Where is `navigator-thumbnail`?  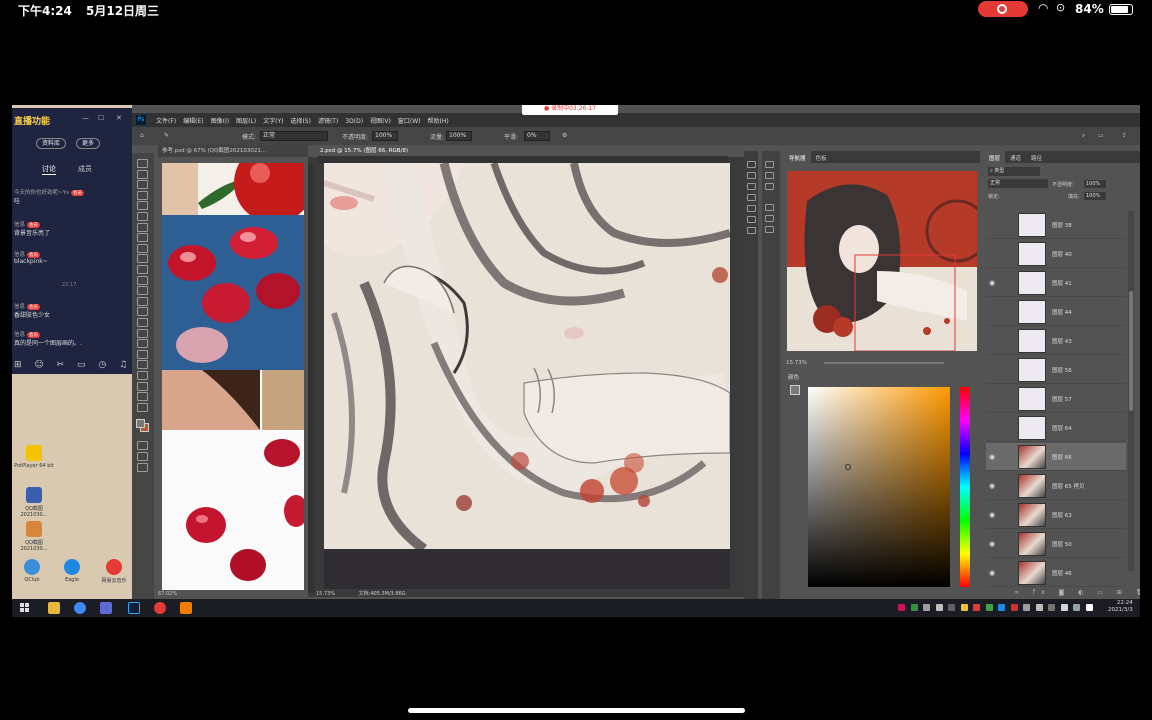
navigator-thumbnail is located at coordinates (882, 261).